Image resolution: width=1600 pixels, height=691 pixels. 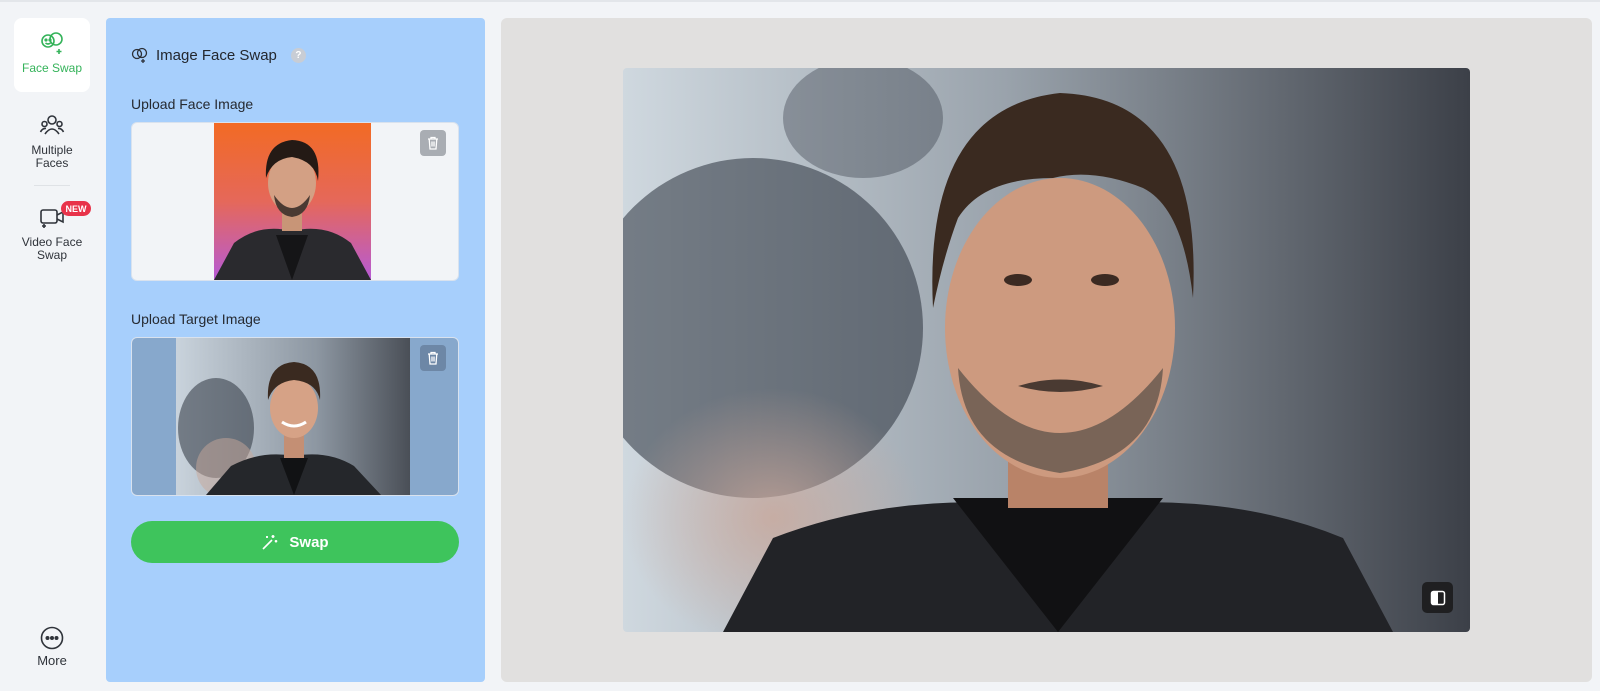 What do you see at coordinates (52, 660) in the screenshot?
I see `sidebar-item-label: More` at bounding box center [52, 660].